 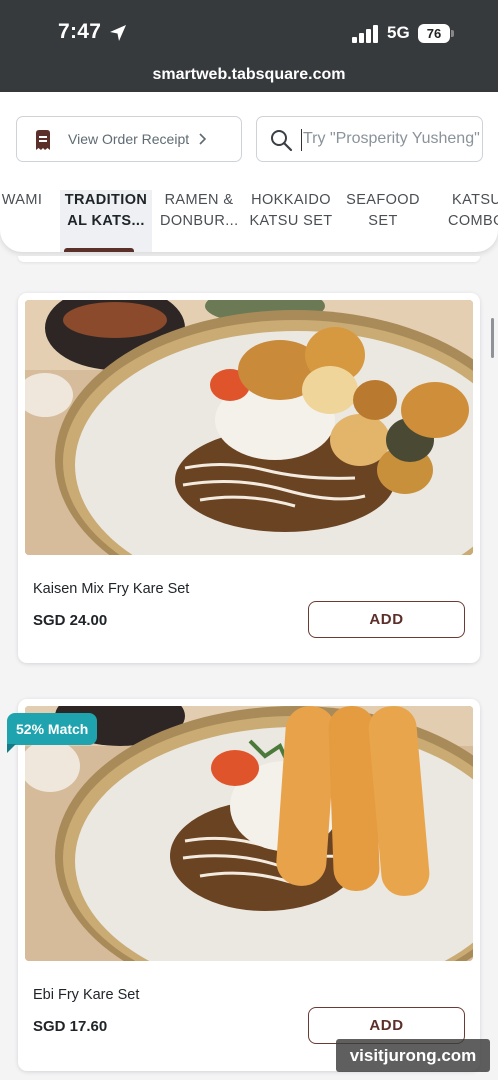 I want to click on tab-label: HOKKAIDO, so click(x=291, y=200).